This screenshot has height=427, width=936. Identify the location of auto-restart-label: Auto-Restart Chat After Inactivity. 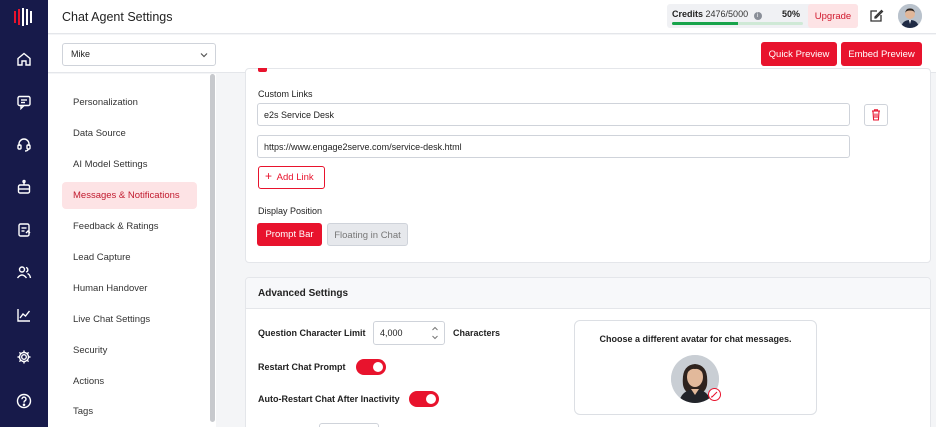
(329, 399).